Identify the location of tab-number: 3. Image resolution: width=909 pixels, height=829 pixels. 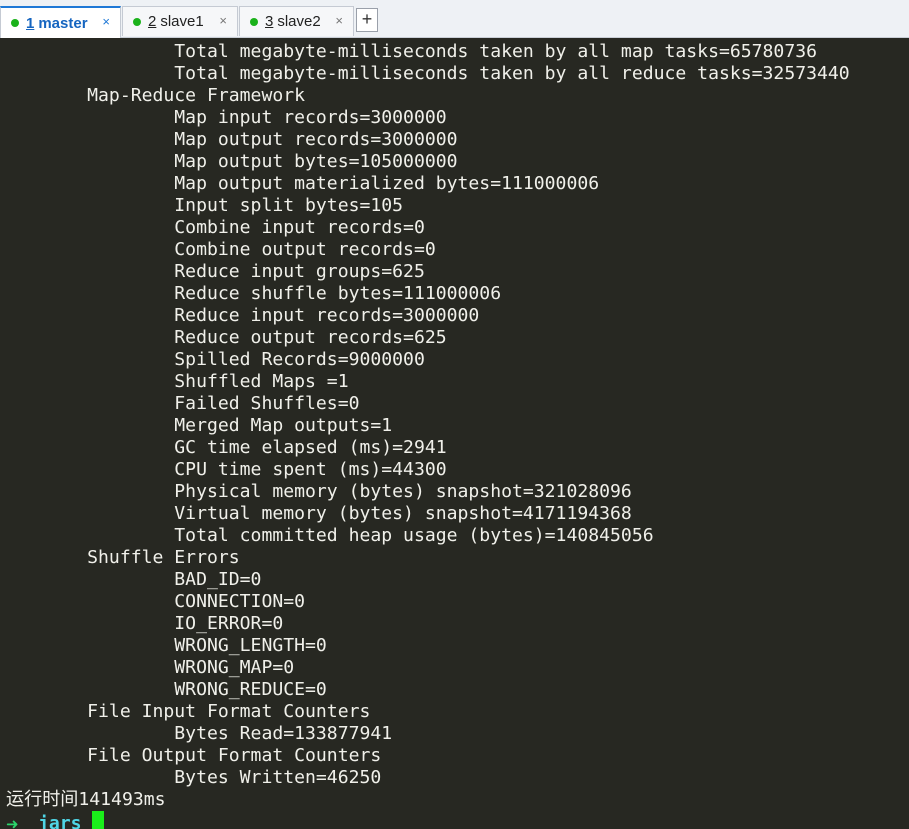
(269, 21).